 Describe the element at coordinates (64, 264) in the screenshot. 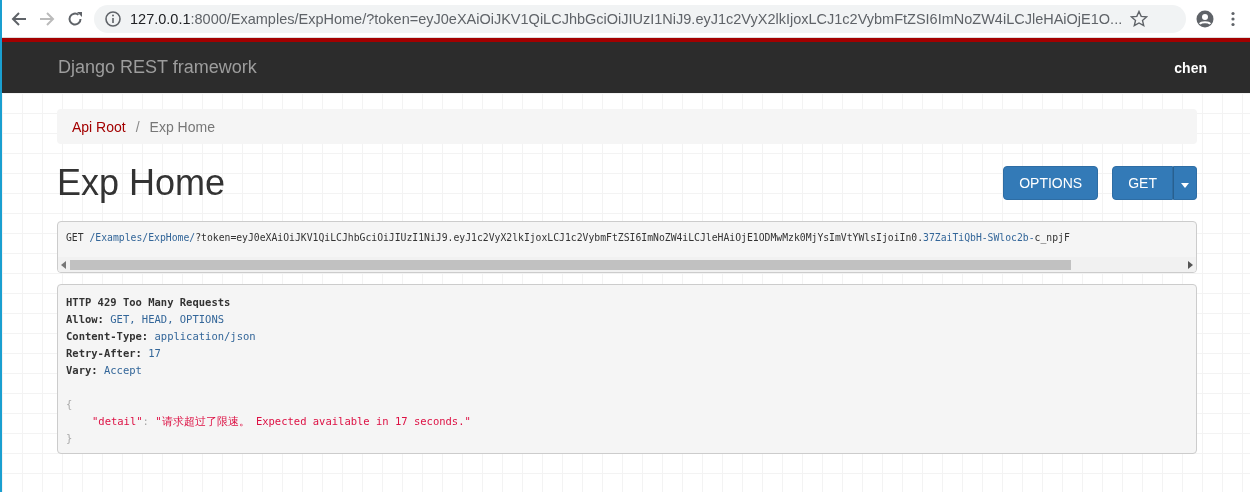

I see `scroll-left-icon` at that location.